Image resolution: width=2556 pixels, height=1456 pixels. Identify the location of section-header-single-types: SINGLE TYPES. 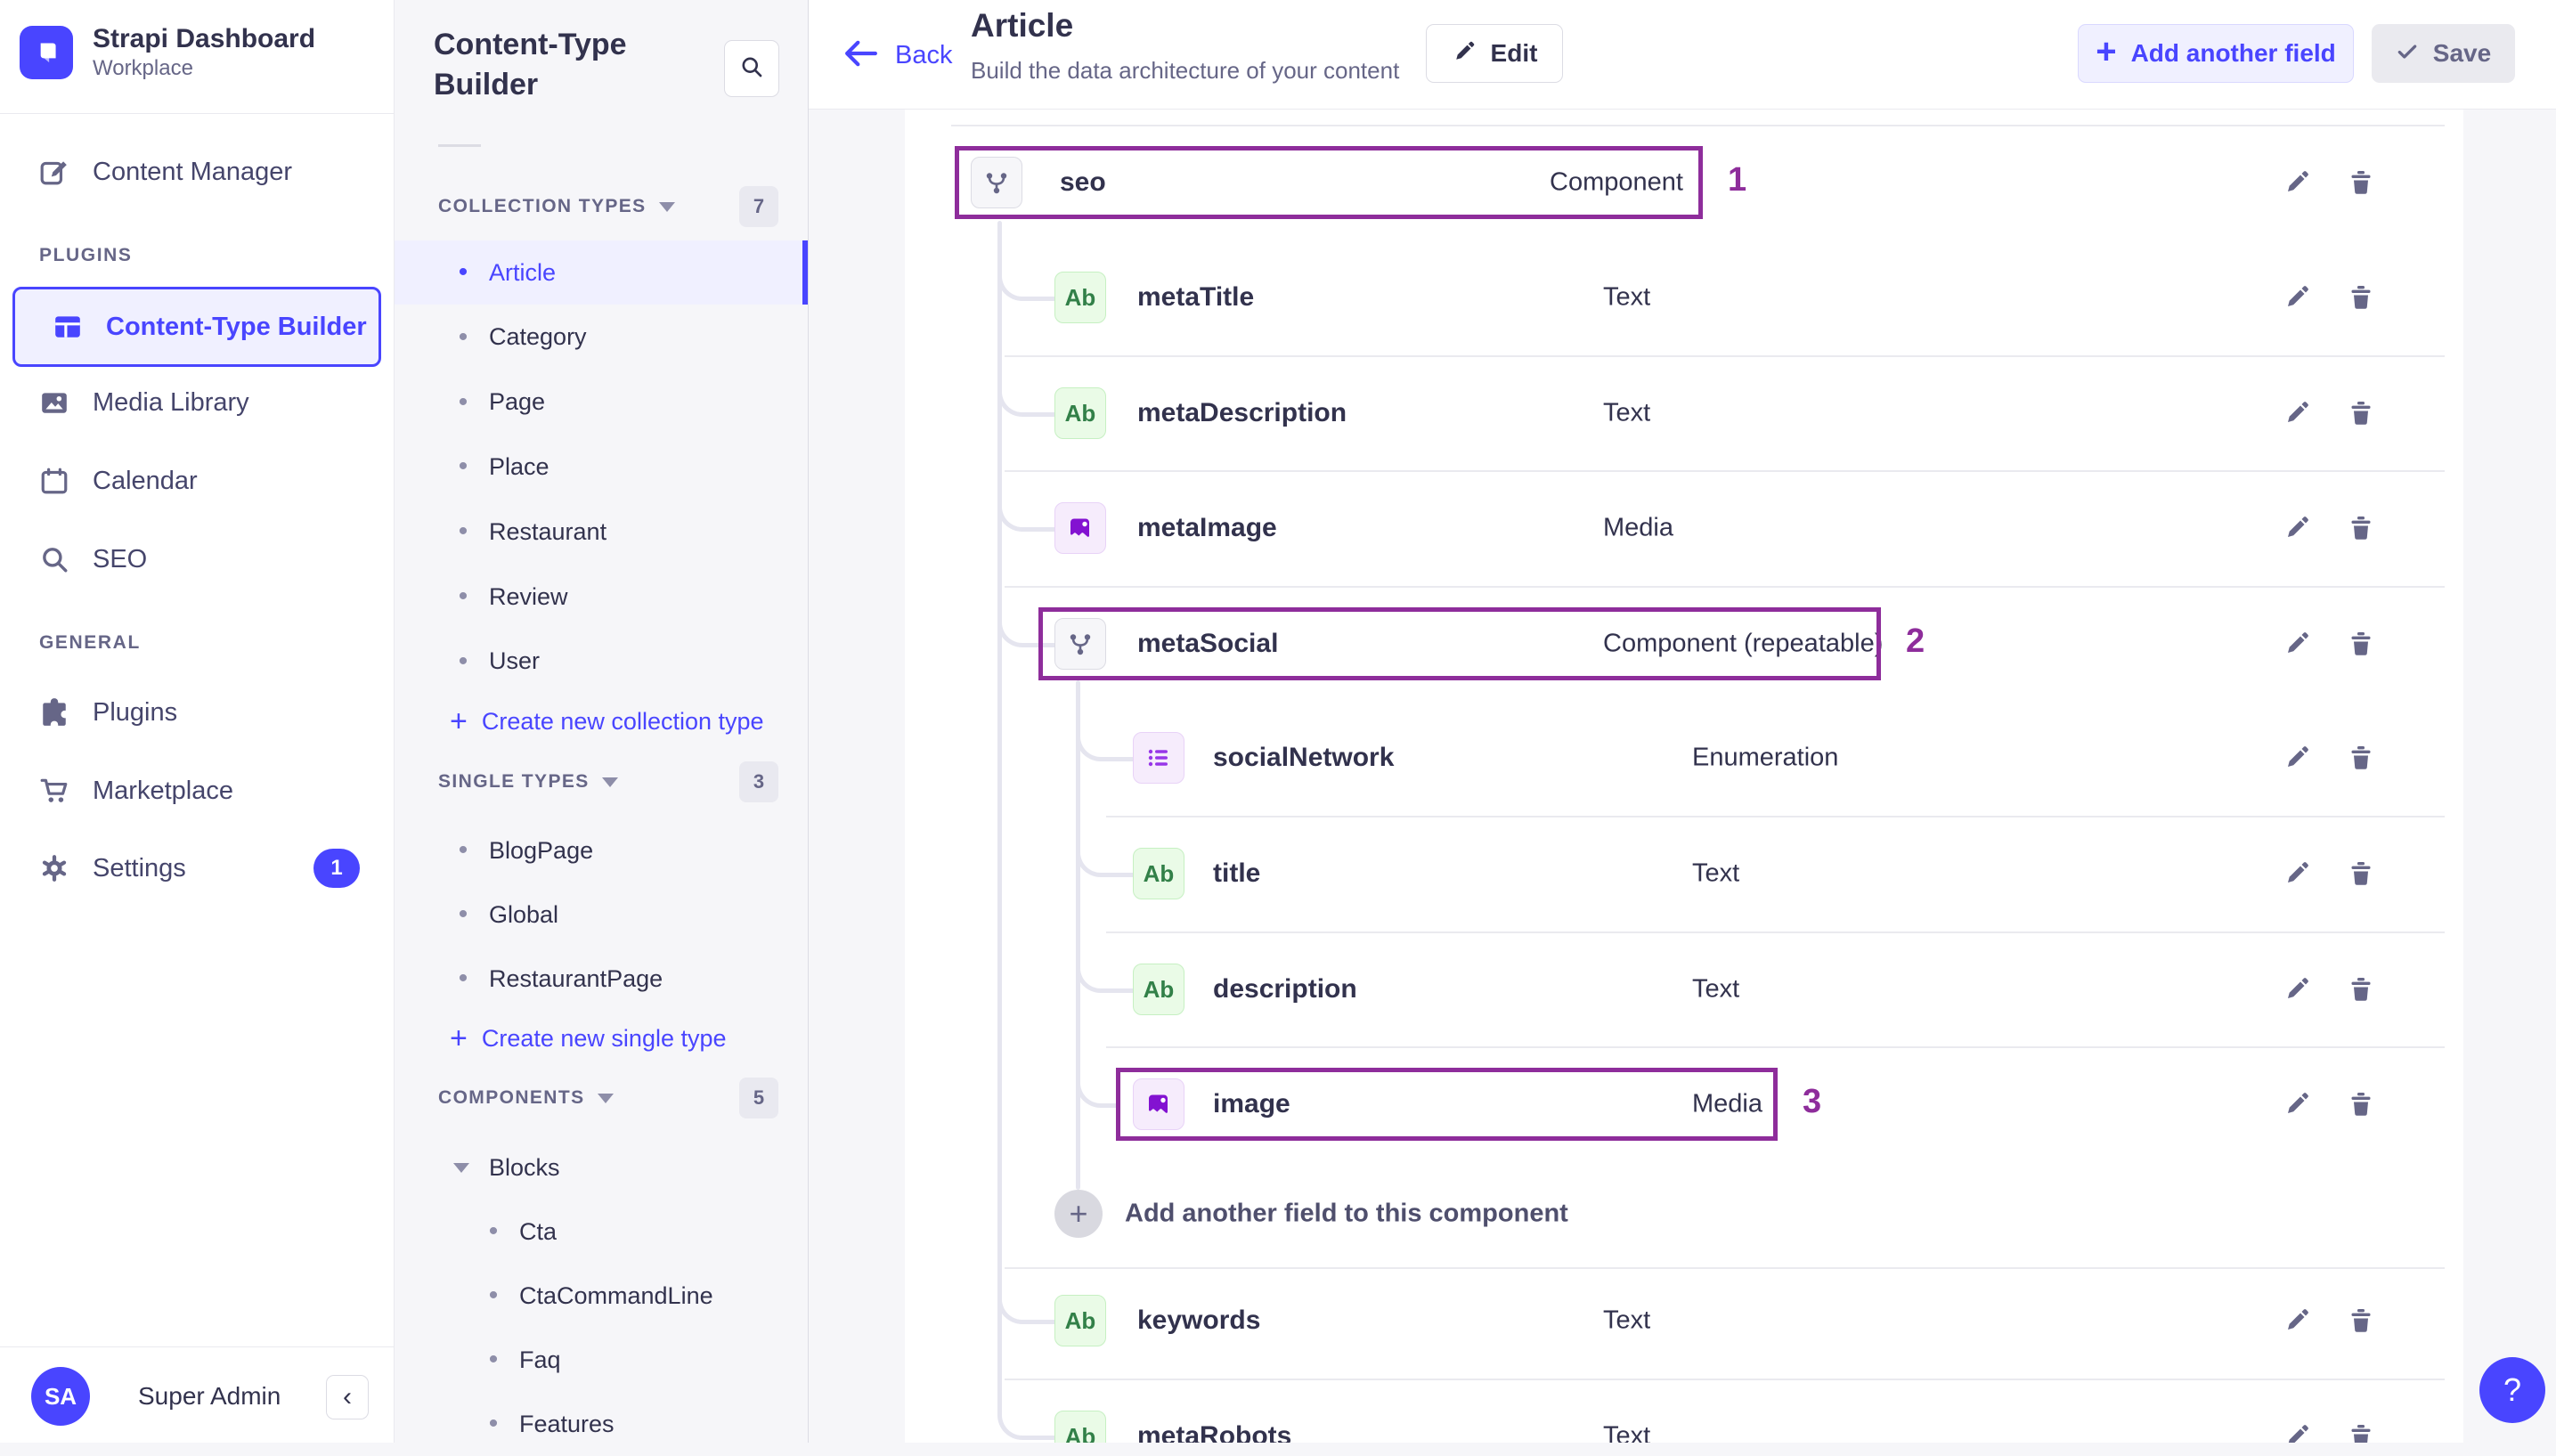
(528, 781).